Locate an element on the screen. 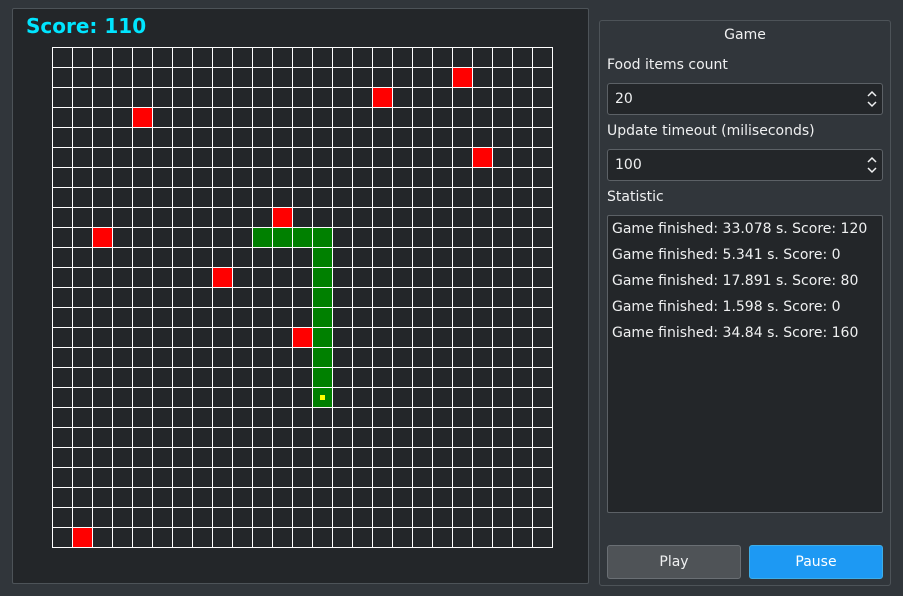  food-count-spinbox: 20 is located at coordinates (745, 99).